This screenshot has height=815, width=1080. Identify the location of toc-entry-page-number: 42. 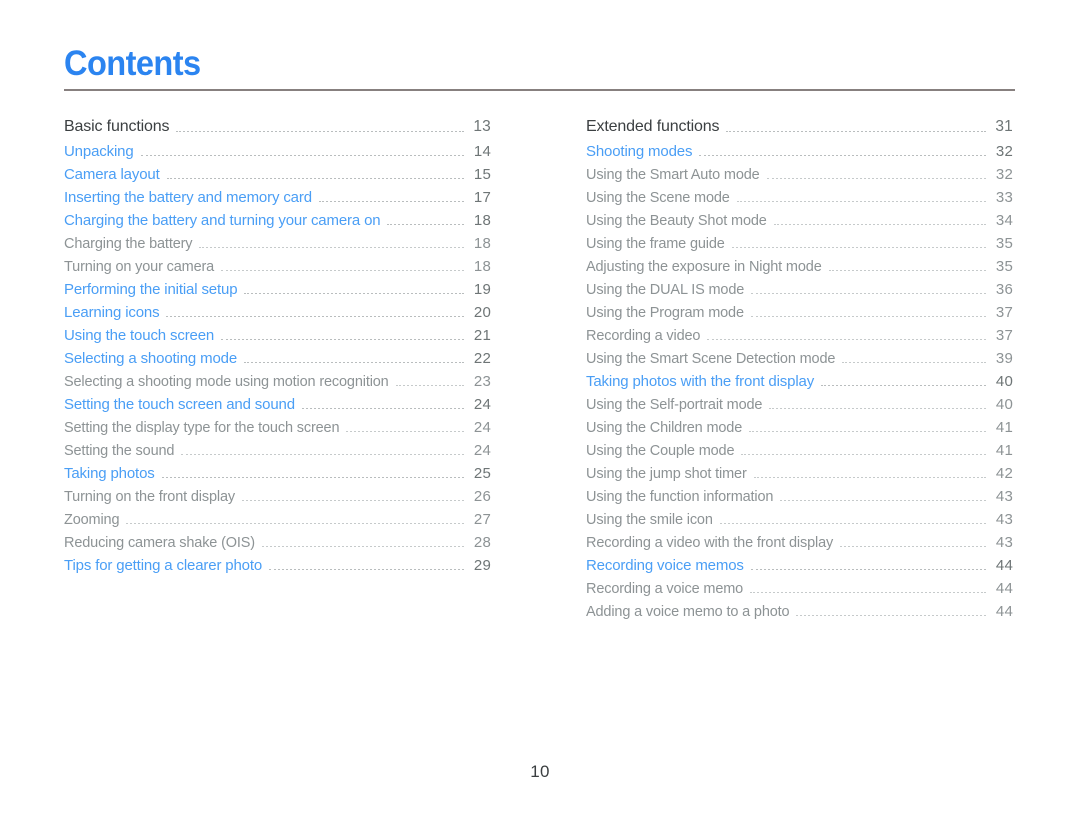
(1004, 473).